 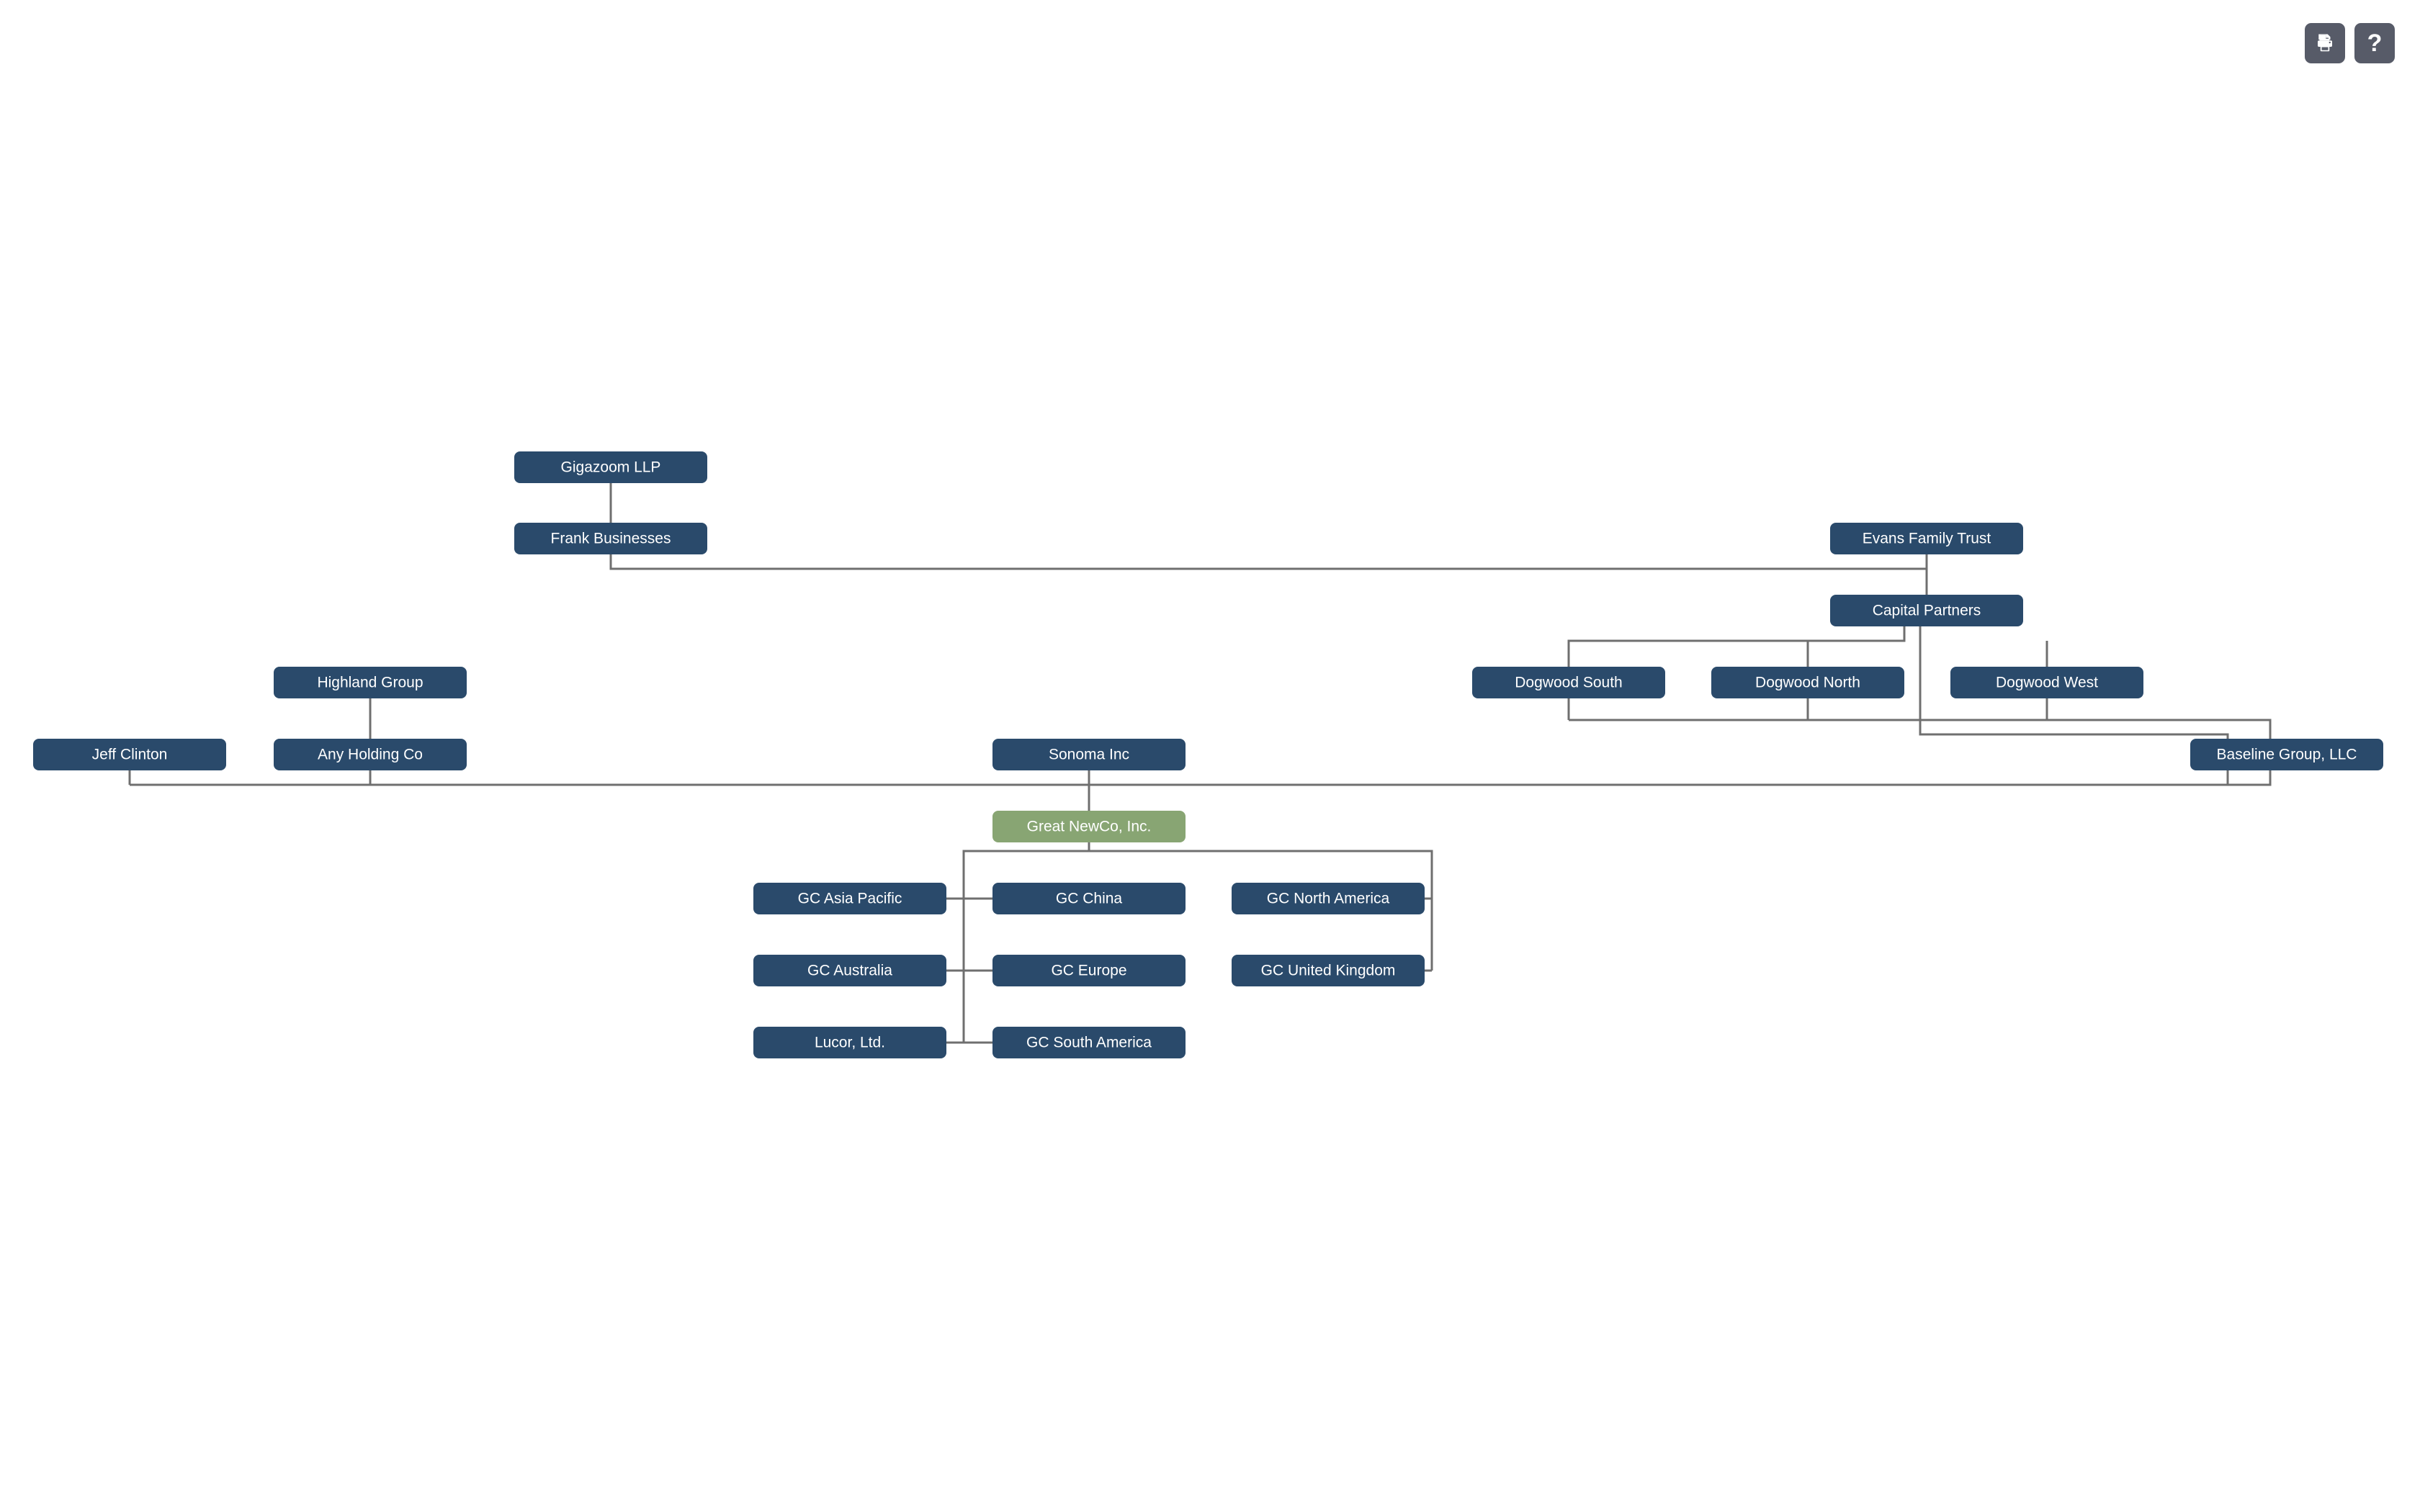 I want to click on node-capital: Capital Partners, so click(x=1926, y=610).